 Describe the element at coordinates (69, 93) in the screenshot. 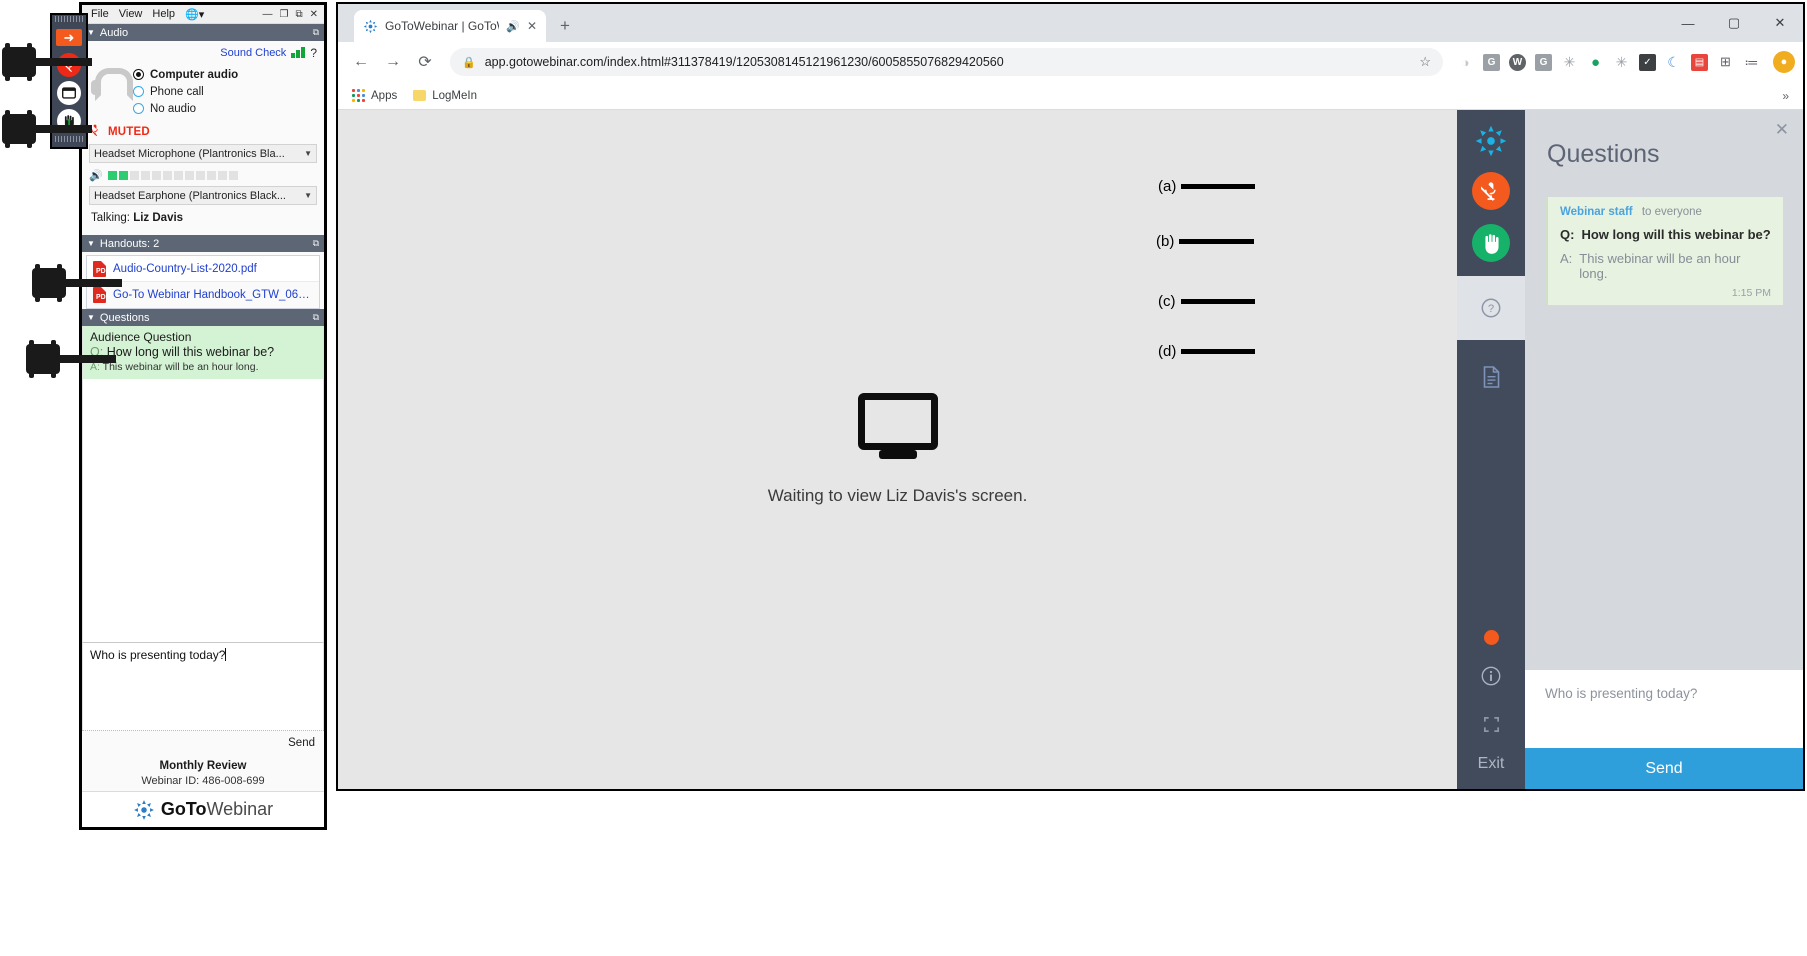

I see `dock-viewer-button` at that location.